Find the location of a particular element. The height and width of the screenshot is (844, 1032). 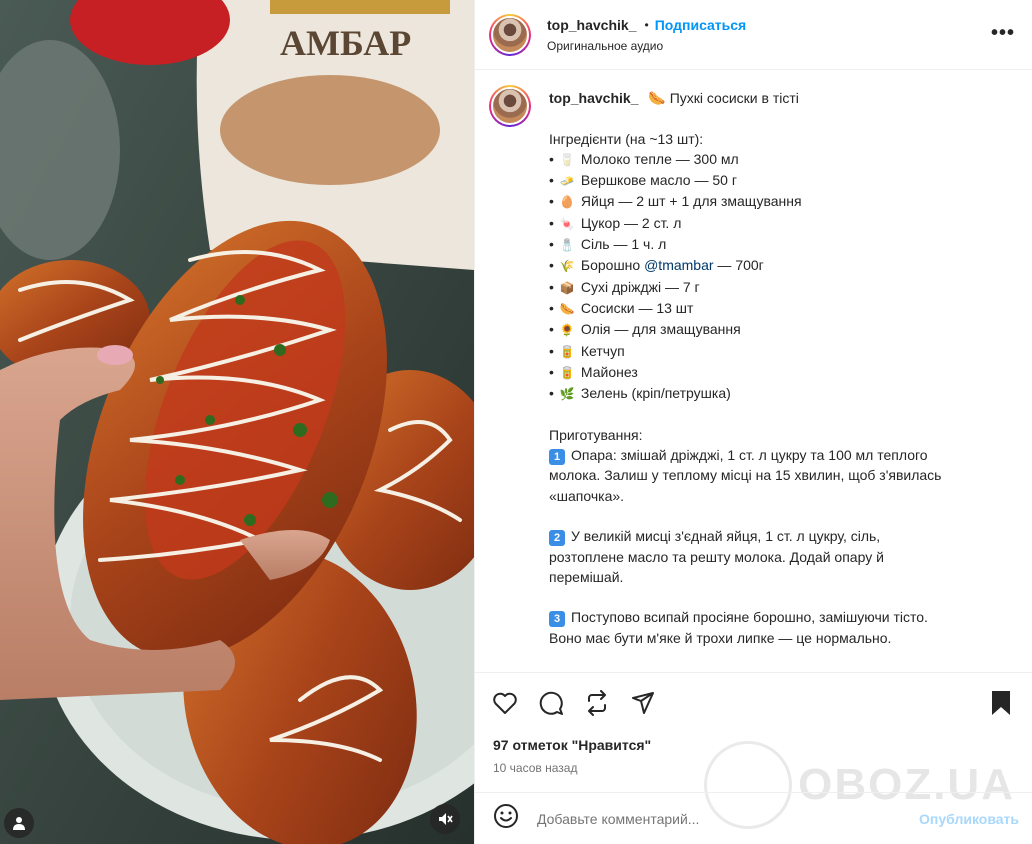

steps-header: Приготування: is located at coordinates (596, 434).